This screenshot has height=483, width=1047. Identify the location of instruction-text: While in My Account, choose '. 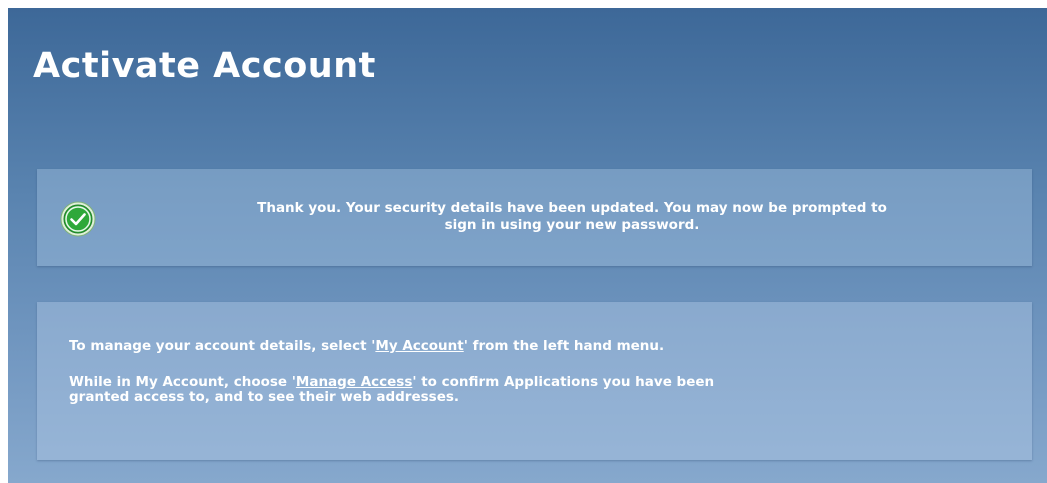
(182, 382).